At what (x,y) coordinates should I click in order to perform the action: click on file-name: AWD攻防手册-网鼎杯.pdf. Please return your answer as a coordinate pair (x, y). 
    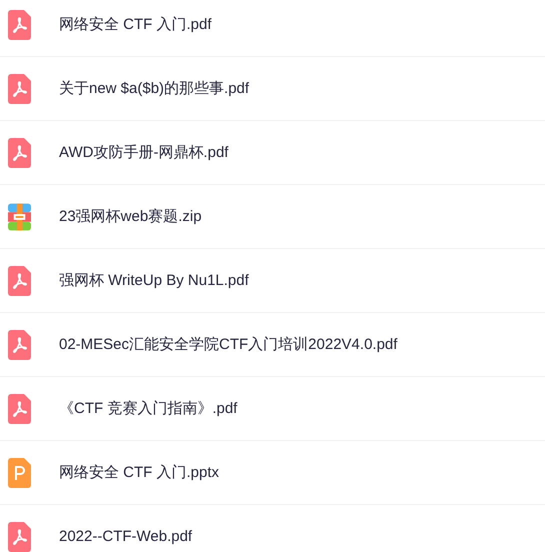
    Looking at the image, I should click on (143, 152).